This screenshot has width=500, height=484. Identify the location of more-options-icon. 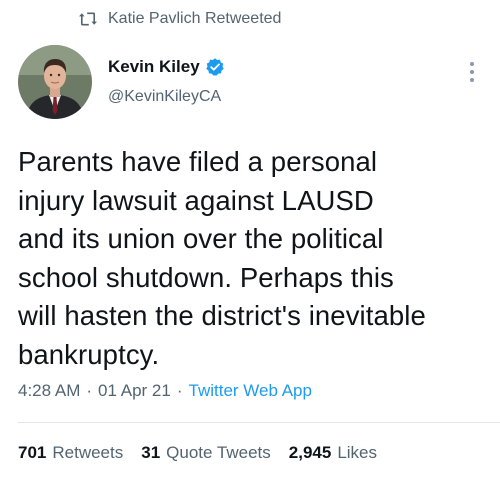
(472, 72).